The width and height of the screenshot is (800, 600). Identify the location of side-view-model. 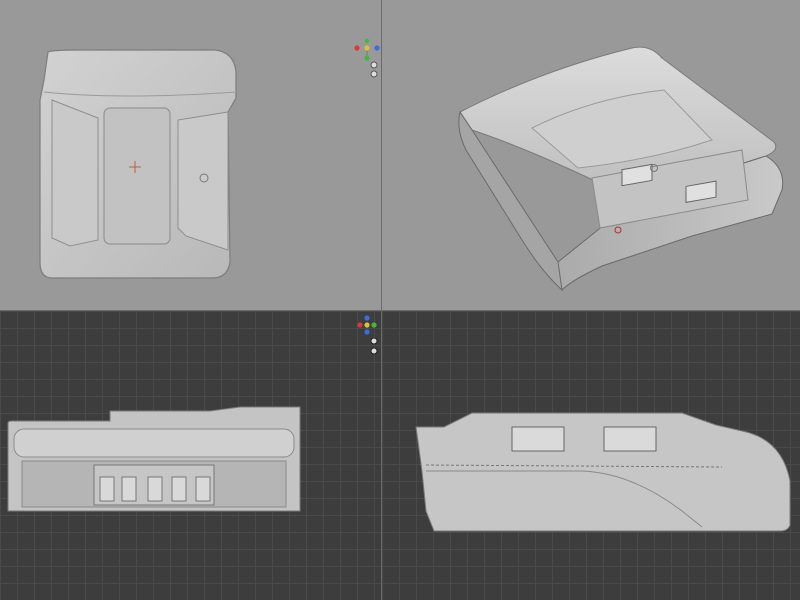
(603, 472).